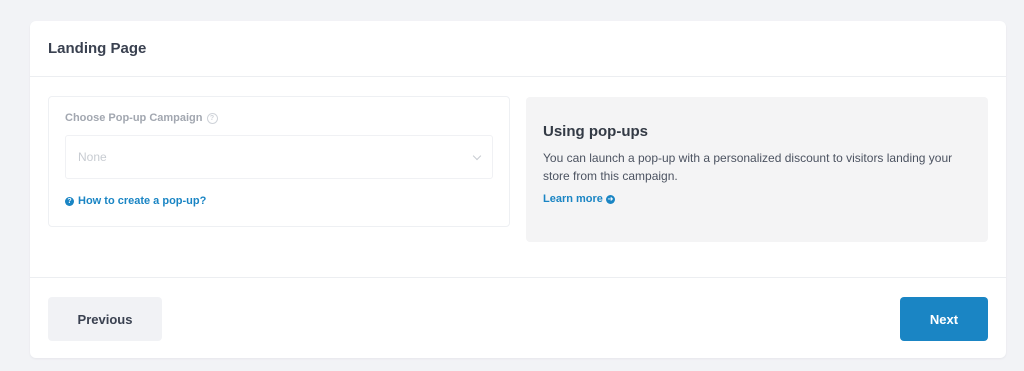  I want to click on popup-campaign-select-value: None, so click(92, 157).